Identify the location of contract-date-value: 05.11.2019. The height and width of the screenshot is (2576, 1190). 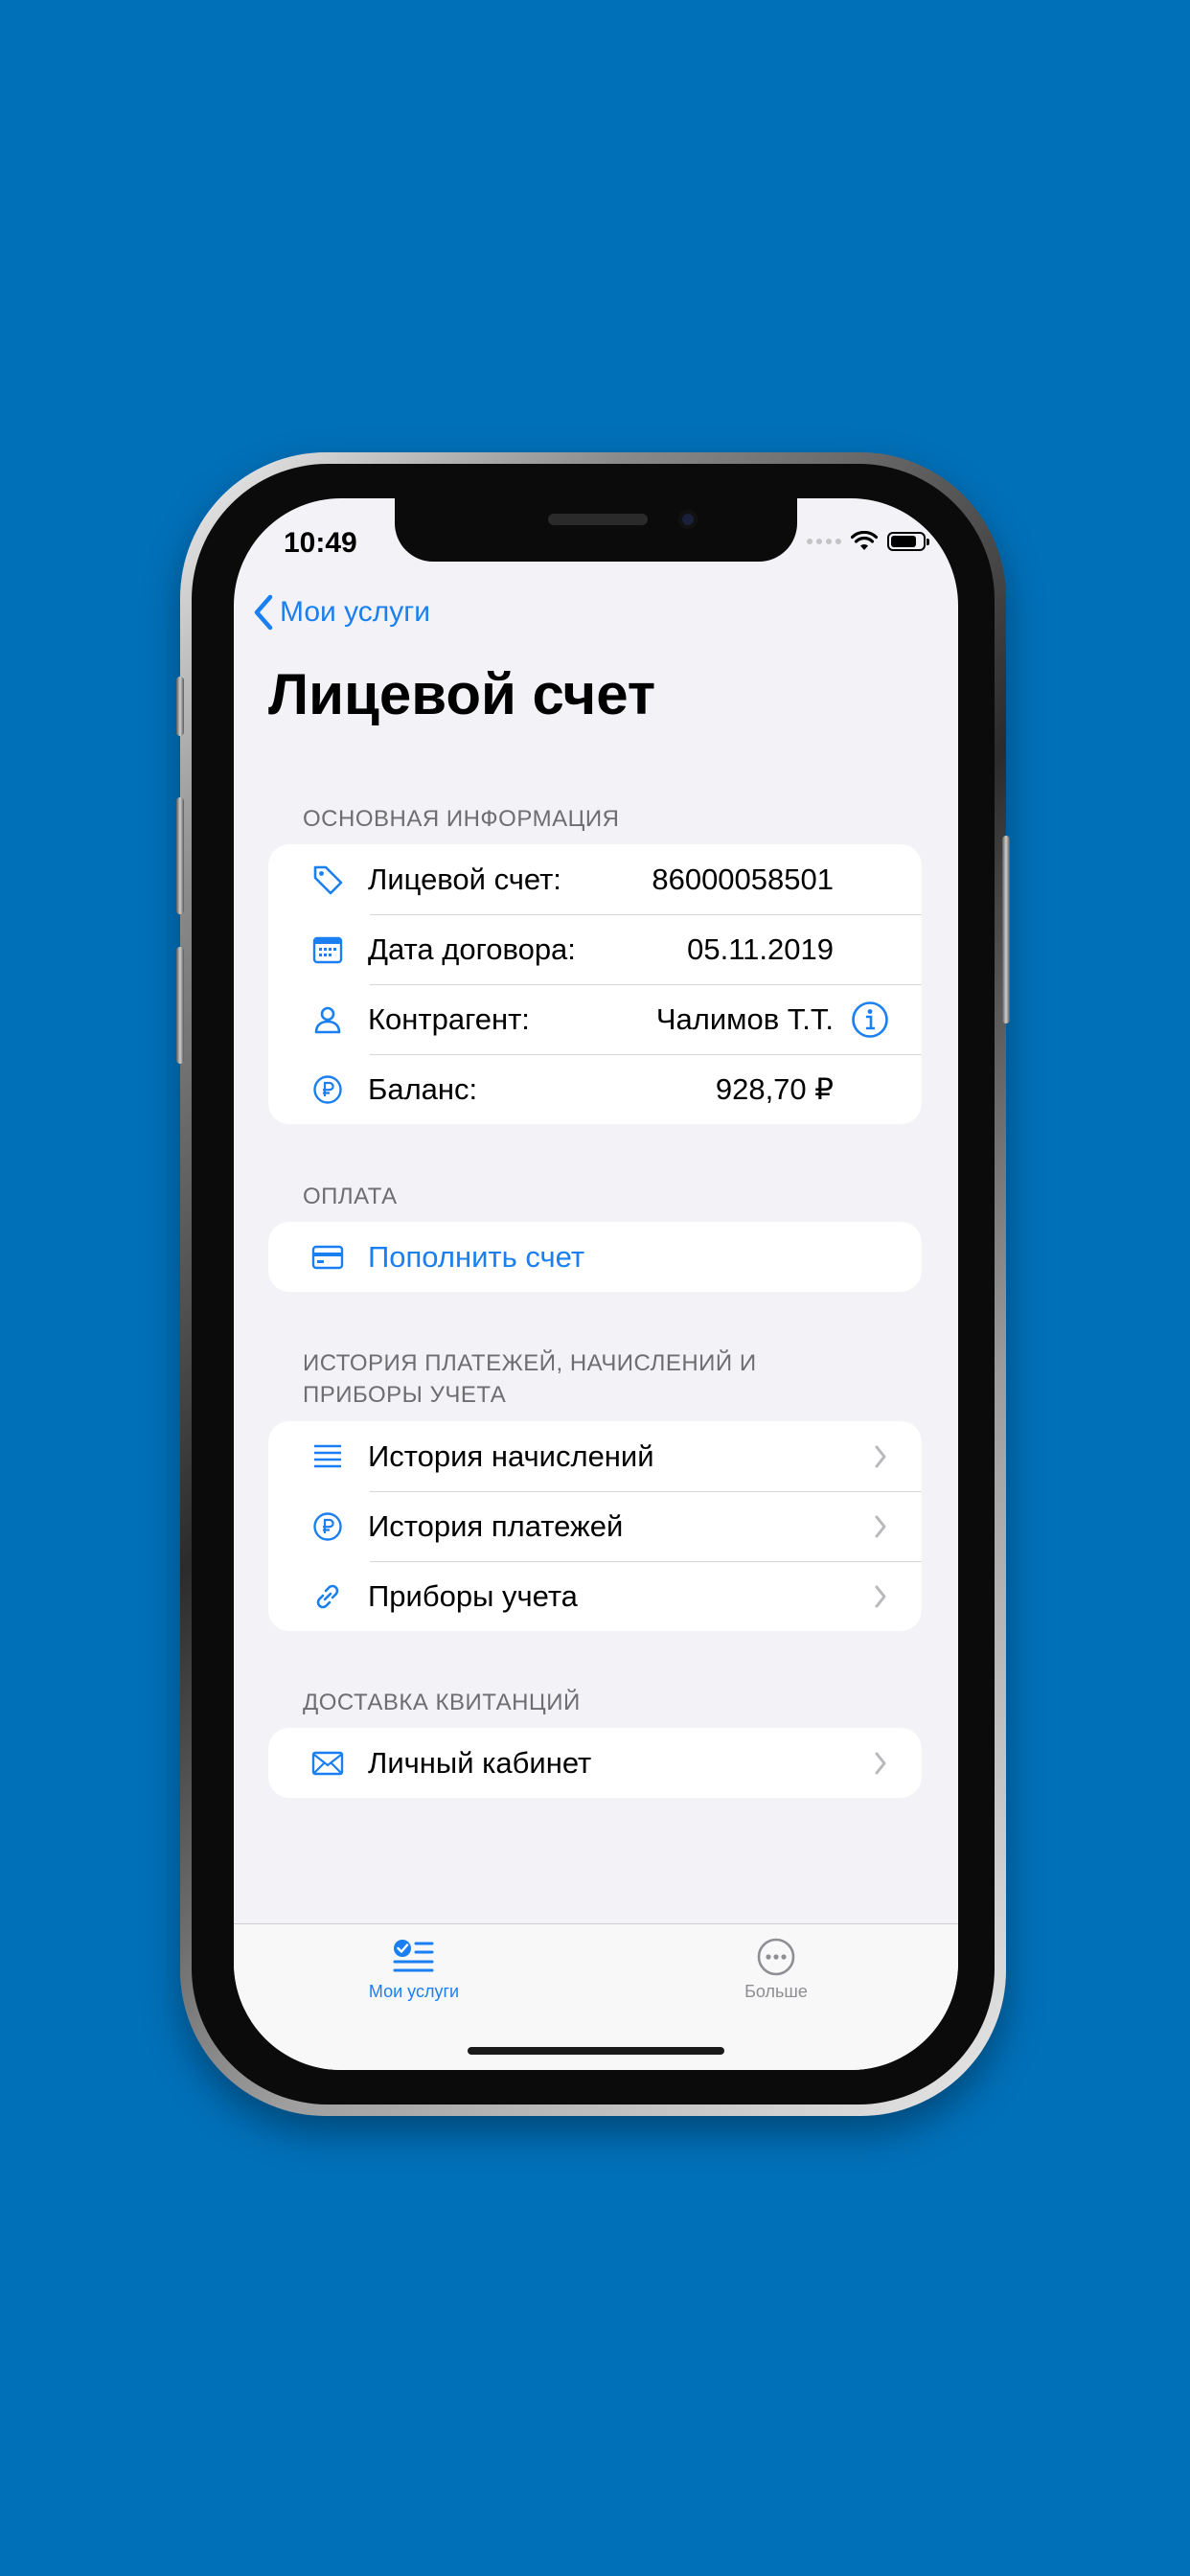
(761, 949).